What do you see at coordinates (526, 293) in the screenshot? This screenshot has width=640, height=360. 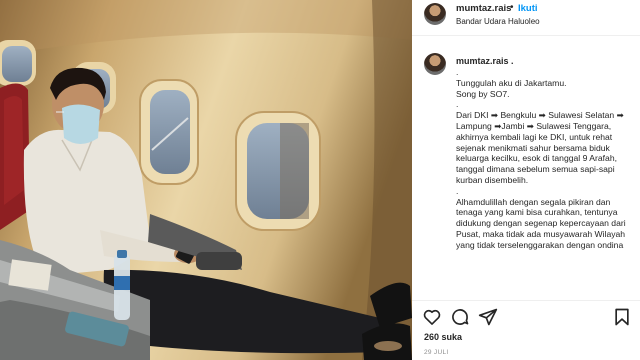 I see `caption-fade` at bounding box center [526, 293].